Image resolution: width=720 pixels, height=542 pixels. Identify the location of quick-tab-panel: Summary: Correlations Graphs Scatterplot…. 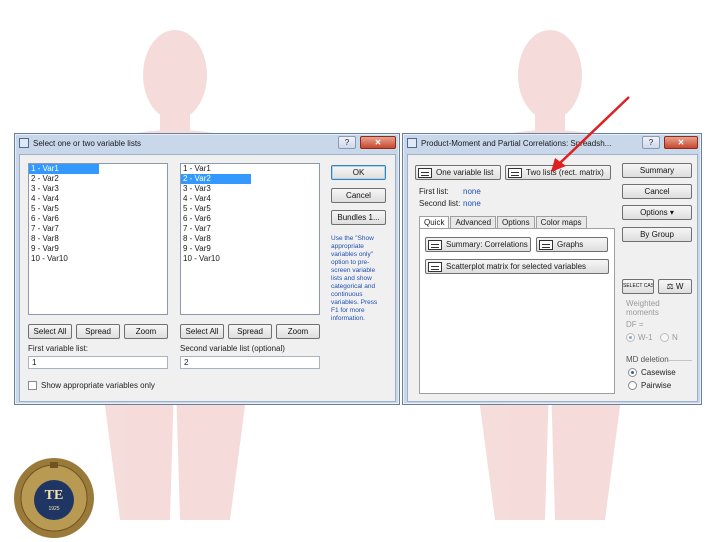
(517, 311).